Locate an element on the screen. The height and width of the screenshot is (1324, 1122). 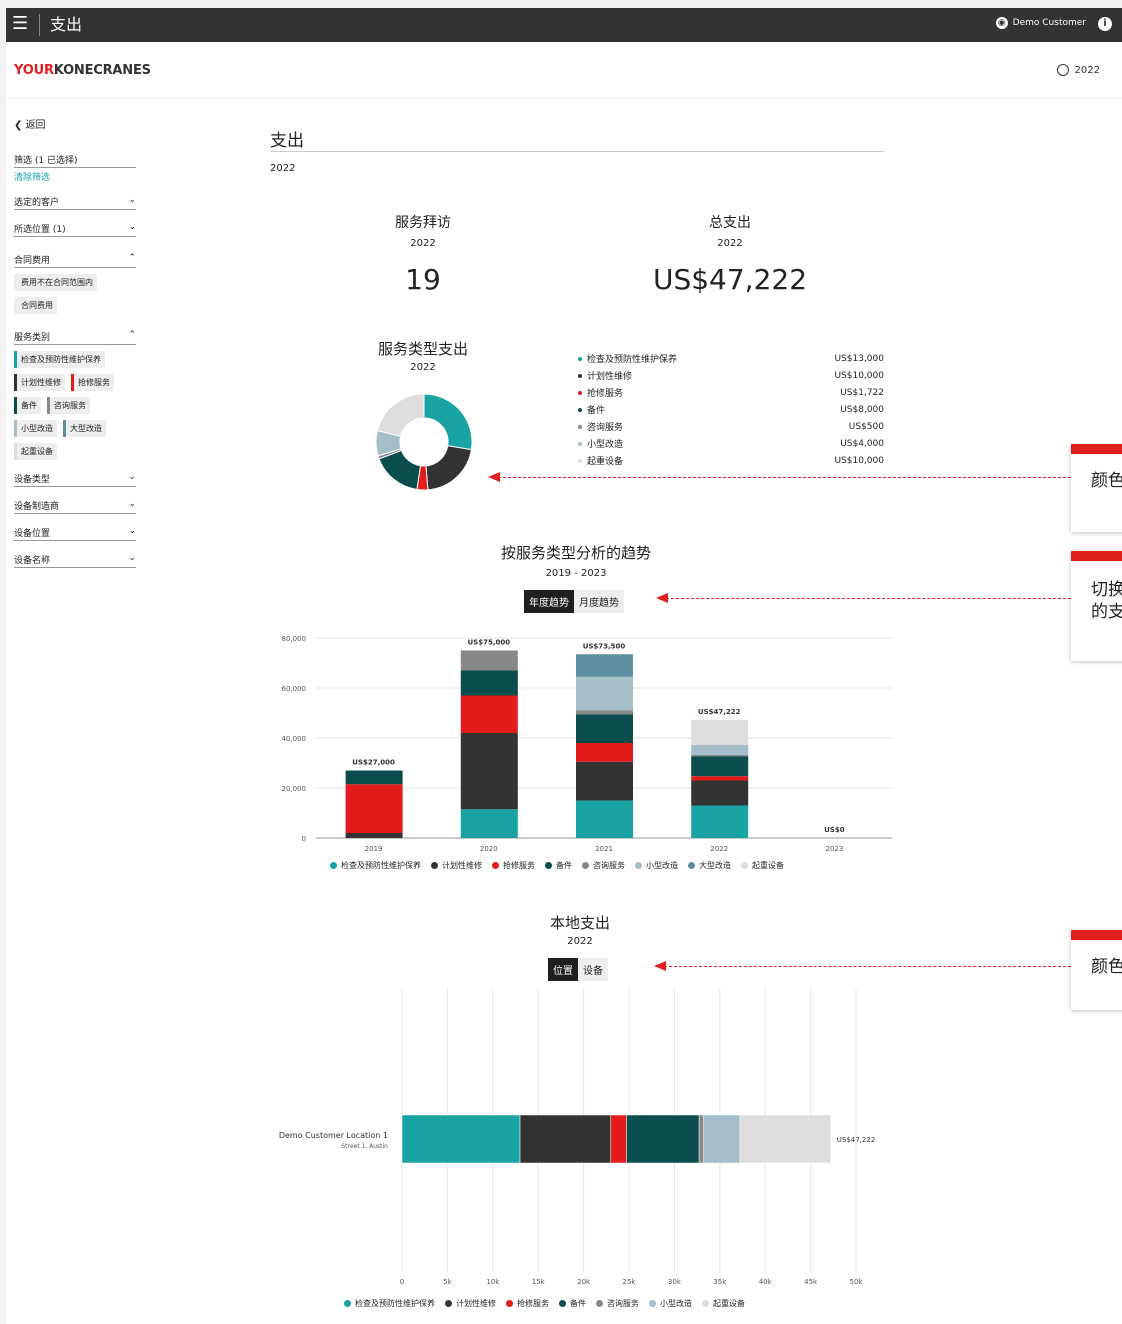
donut-legend-row: 备件 US$8,000 is located at coordinates (731, 409).